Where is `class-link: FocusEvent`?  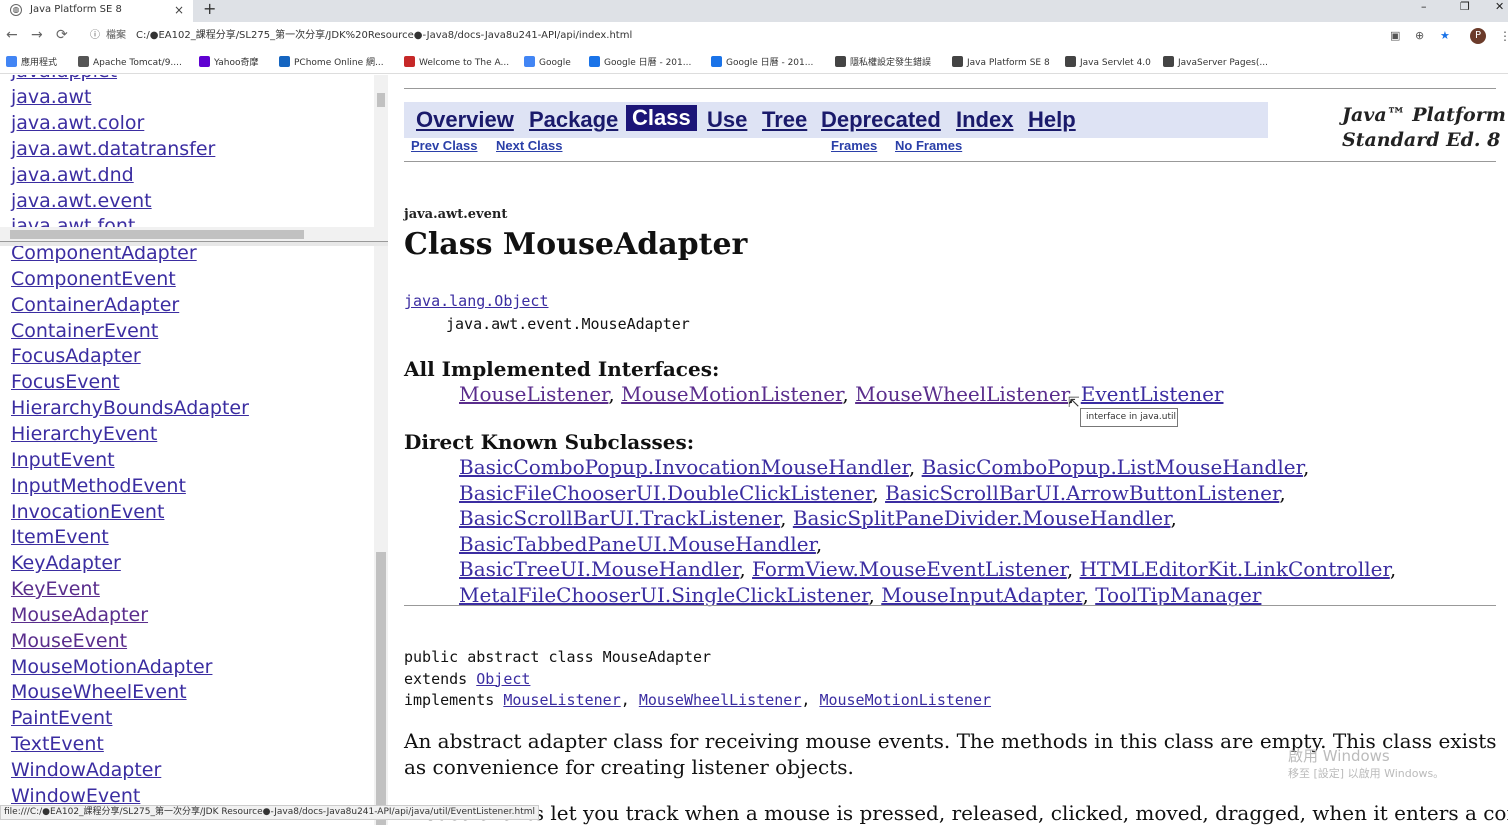 class-link: FocusEvent is located at coordinates (65, 382).